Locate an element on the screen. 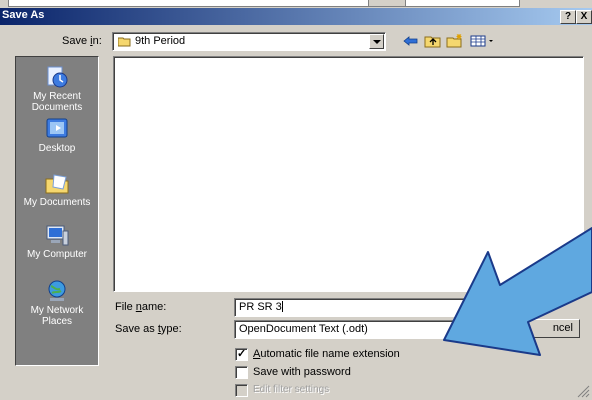 The height and width of the screenshot is (400, 592). new-folder-icon is located at coordinates (455, 41).